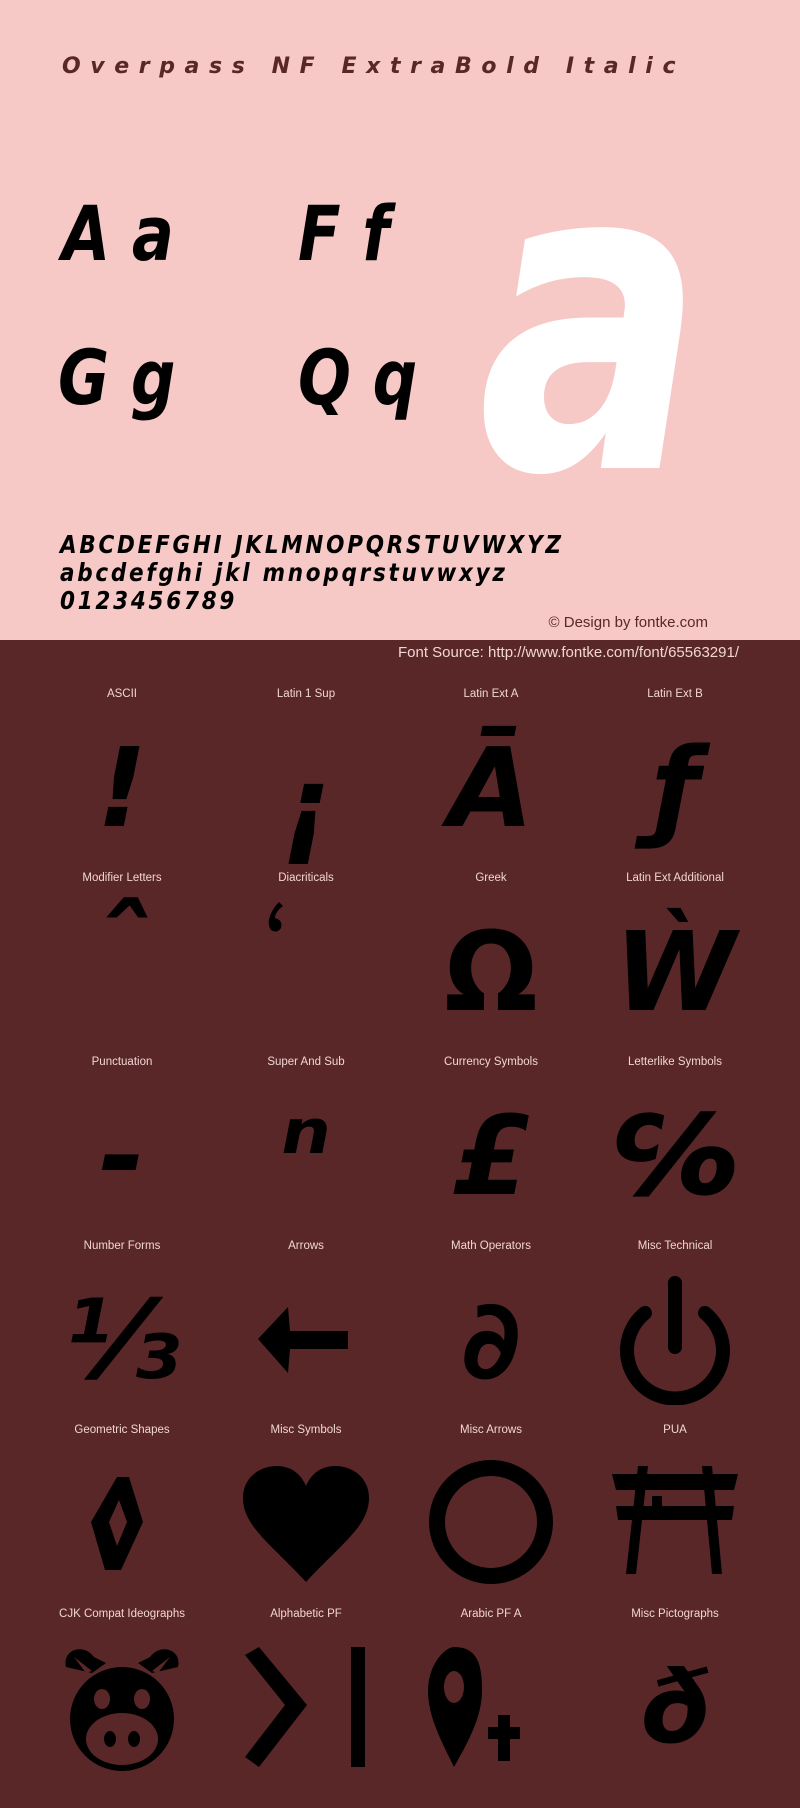 This screenshot has height=1808, width=800. I want to click on block-cell: Latin Ext B ƒ, so click(675, 780).